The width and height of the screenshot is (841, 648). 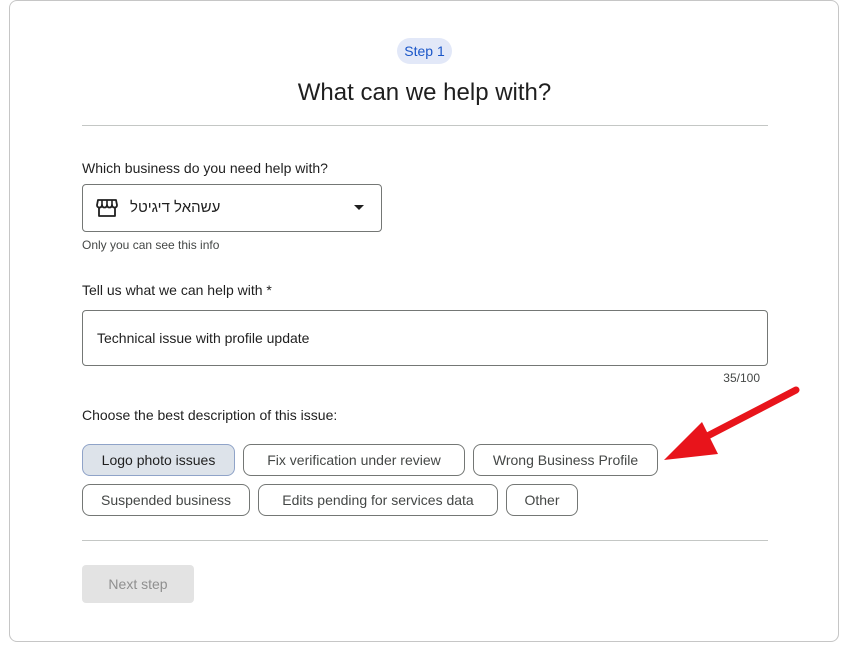 I want to click on chip-other: Other, so click(x=542, y=500).